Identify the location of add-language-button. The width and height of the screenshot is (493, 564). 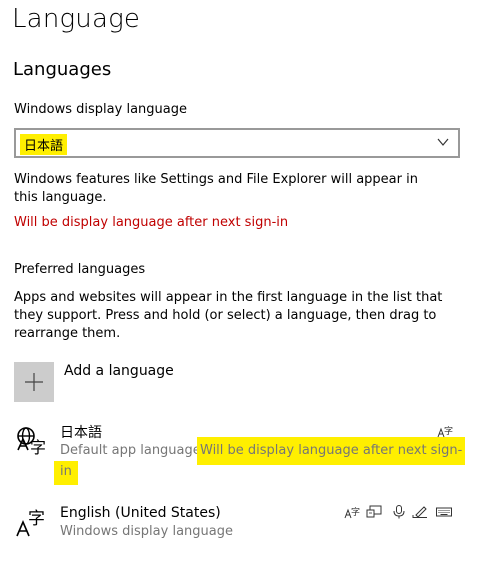
(34, 382).